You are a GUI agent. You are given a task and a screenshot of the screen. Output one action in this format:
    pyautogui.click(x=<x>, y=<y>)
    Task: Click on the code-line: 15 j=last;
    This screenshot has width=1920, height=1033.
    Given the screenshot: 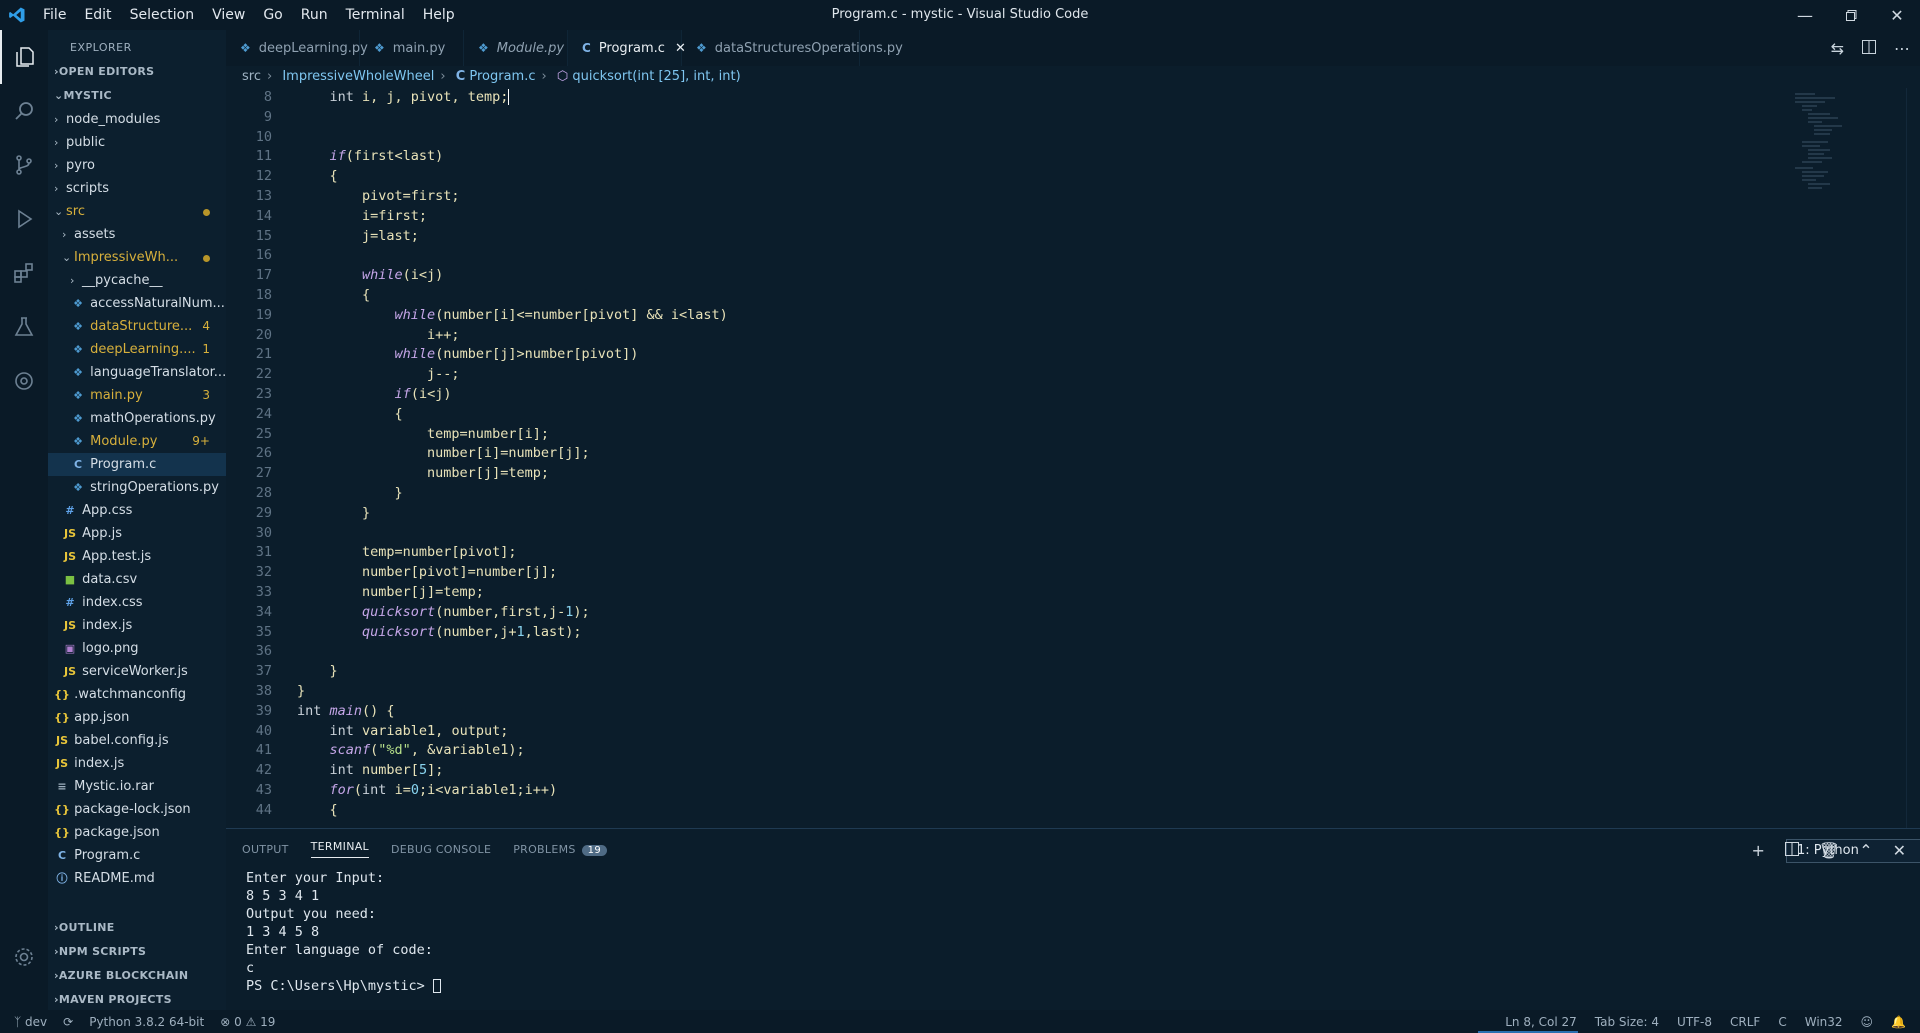 What is the action you would take?
    pyautogui.click(x=1006, y=237)
    